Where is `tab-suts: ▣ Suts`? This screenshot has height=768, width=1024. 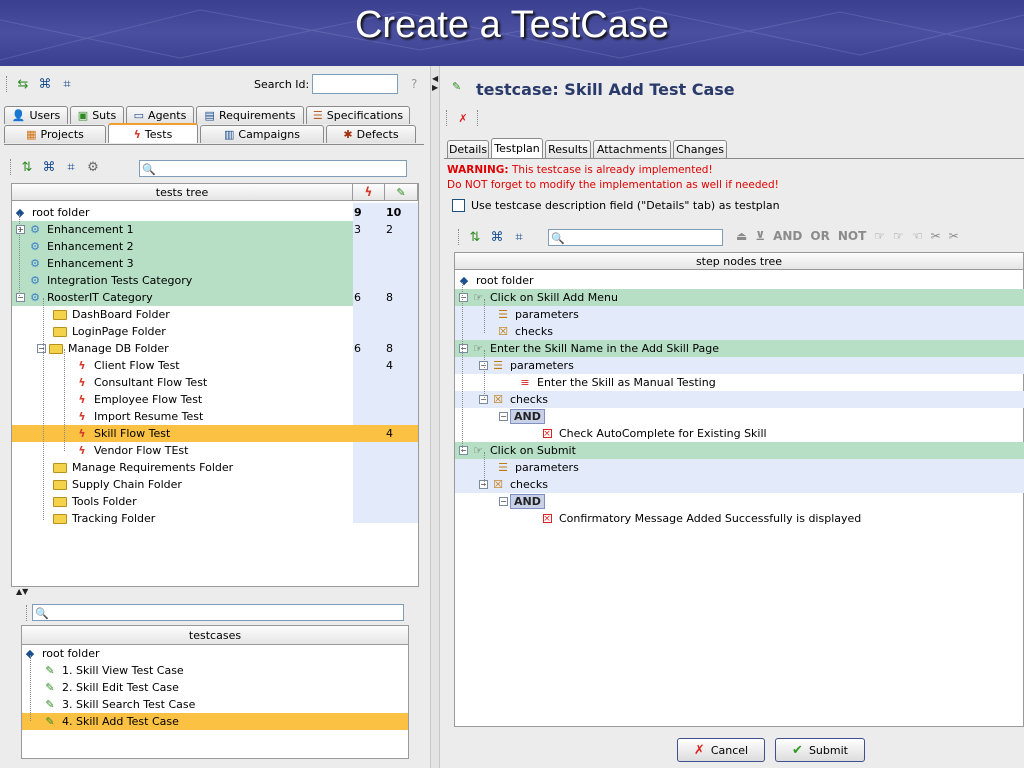 tab-suts: ▣ Suts is located at coordinates (97, 115).